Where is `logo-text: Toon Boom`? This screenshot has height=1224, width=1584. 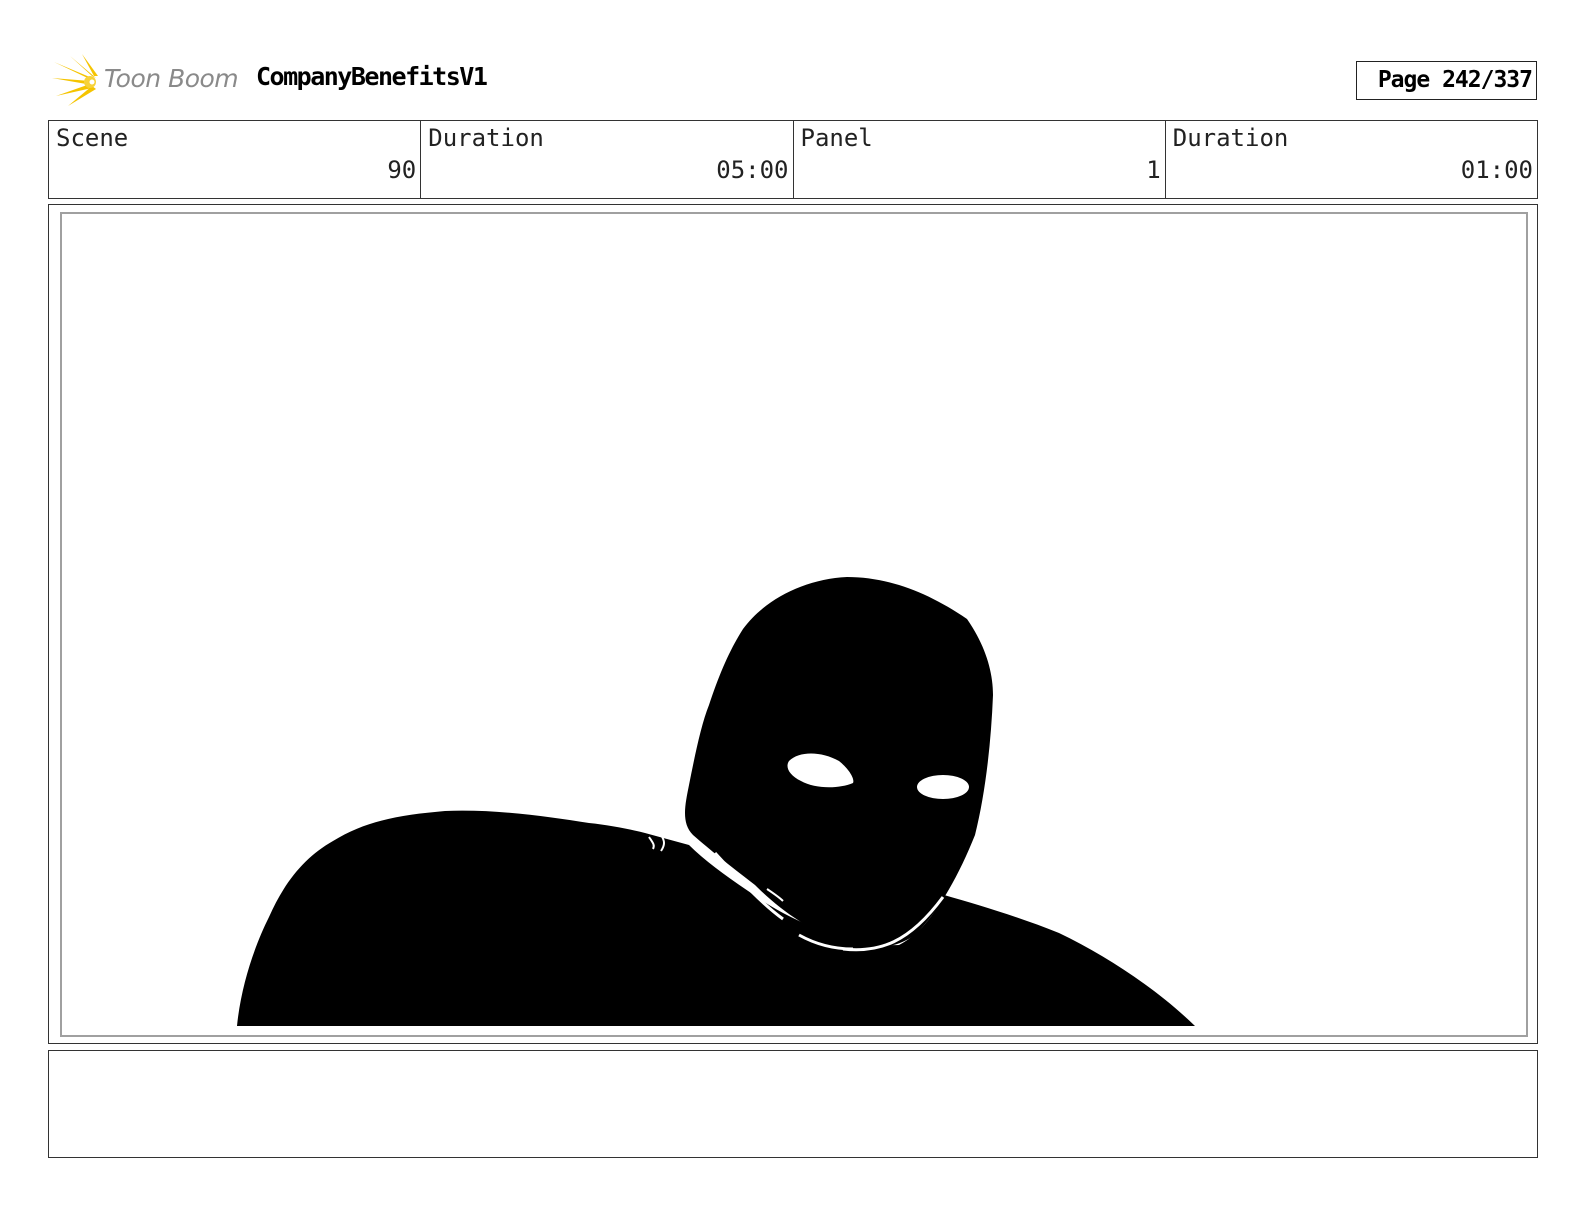
logo-text: Toon Boom is located at coordinates (171, 78).